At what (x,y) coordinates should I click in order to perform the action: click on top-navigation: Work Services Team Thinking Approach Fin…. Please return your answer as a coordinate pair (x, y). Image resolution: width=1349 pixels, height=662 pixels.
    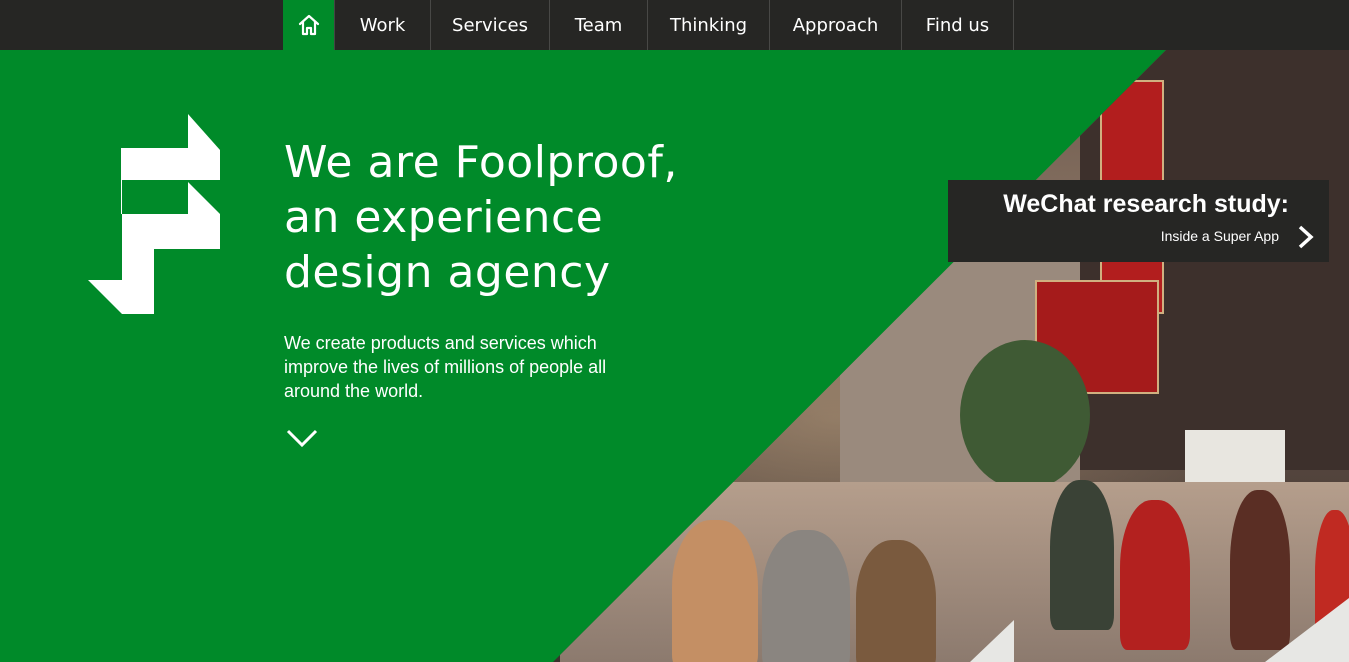
    Looking at the image, I should click on (674, 25).